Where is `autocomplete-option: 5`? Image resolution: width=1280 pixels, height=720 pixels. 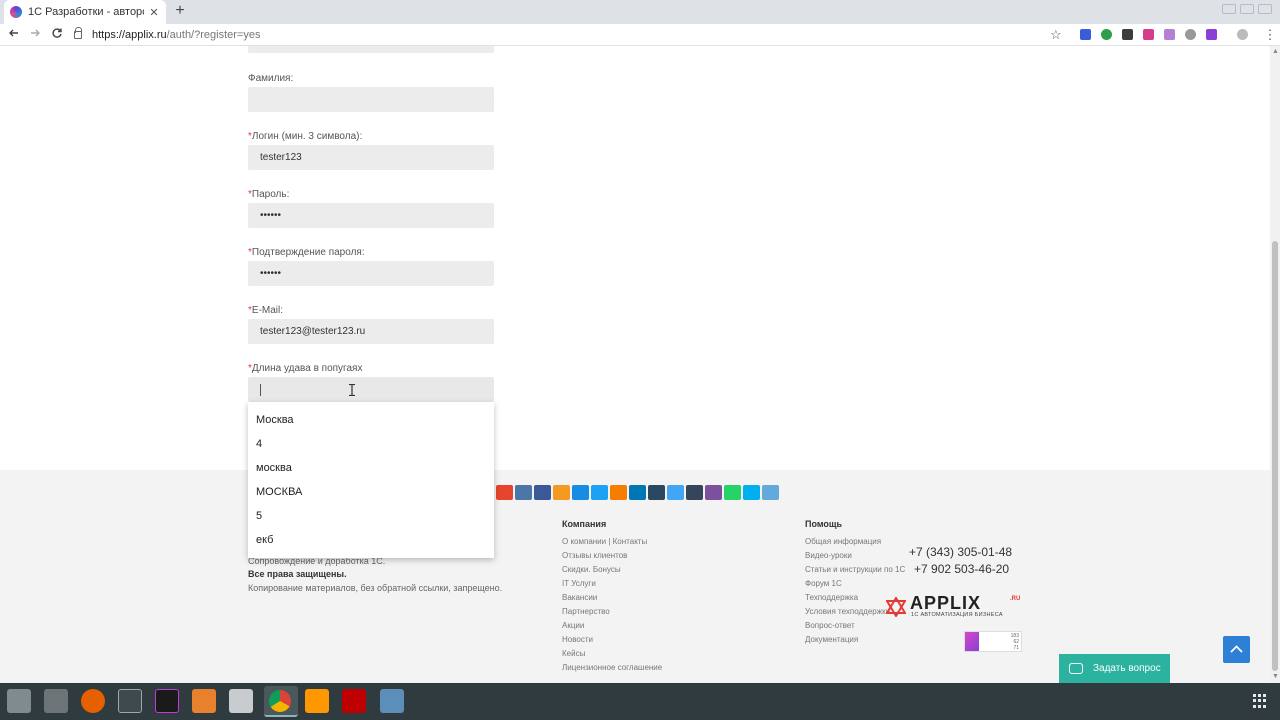 autocomplete-option: 5 is located at coordinates (371, 516).